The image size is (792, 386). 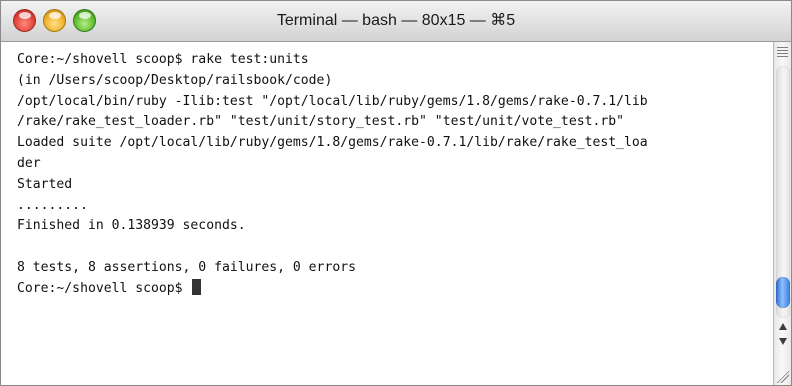 What do you see at coordinates (163, 59) in the screenshot?
I see `terminal-line-1: Core:~/shovell scoop$ rake test:units` at bounding box center [163, 59].